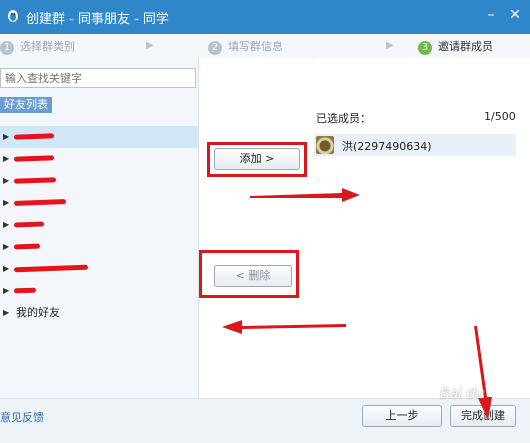 The image size is (530, 443). What do you see at coordinates (402, 416) in the screenshot?
I see `previous-button: 上一步` at bounding box center [402, 416].